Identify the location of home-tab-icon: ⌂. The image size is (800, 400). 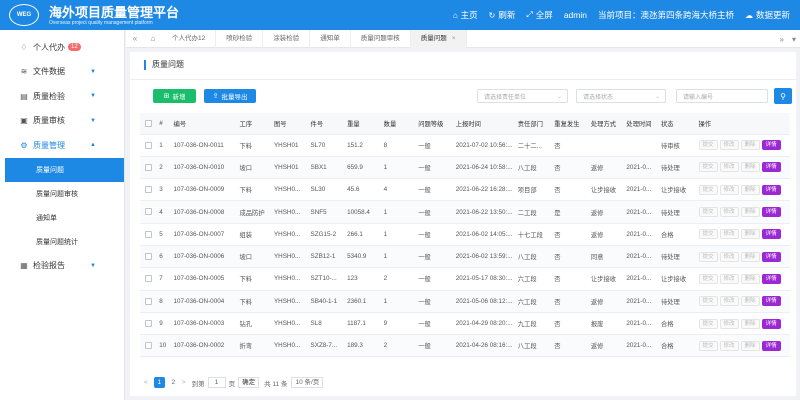
(153, 38).